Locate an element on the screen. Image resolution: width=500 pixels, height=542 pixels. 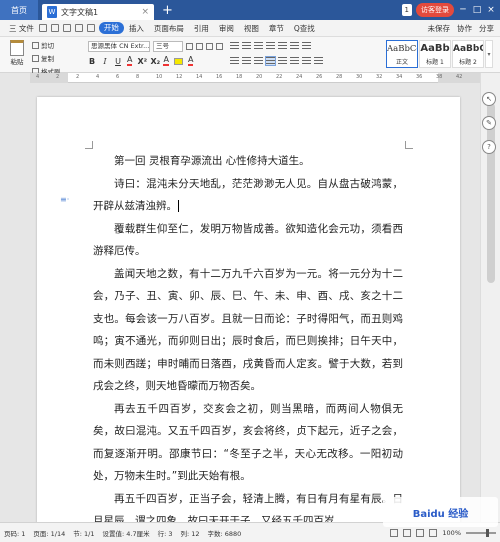
status-col: 列: 12 is located at coordinates (189, 533).